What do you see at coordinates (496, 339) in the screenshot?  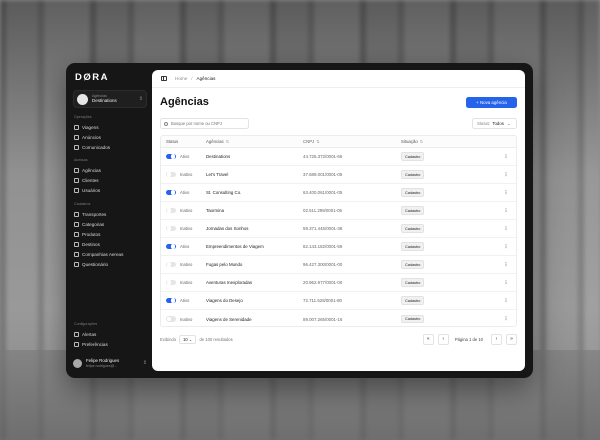 I see `next-page-button: ›` at bounding box center [496, 339].